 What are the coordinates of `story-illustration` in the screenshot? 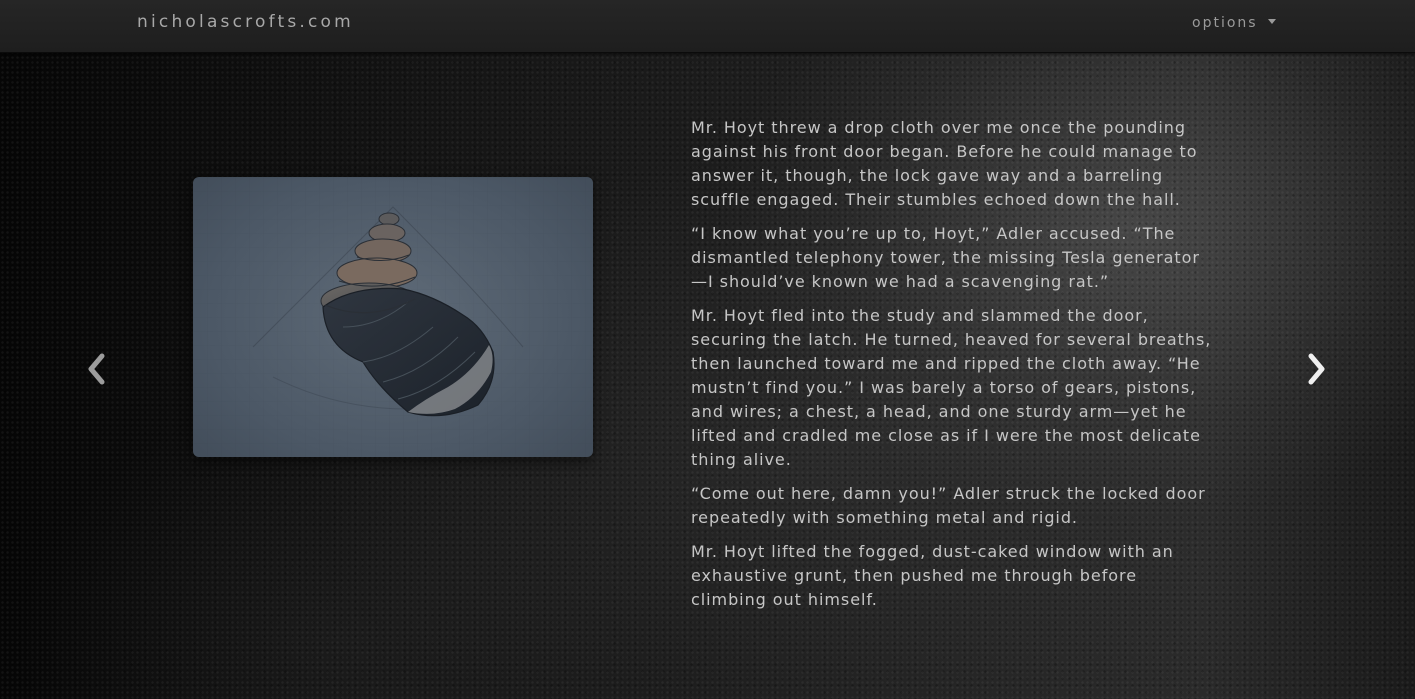 It's located at (393, 317).